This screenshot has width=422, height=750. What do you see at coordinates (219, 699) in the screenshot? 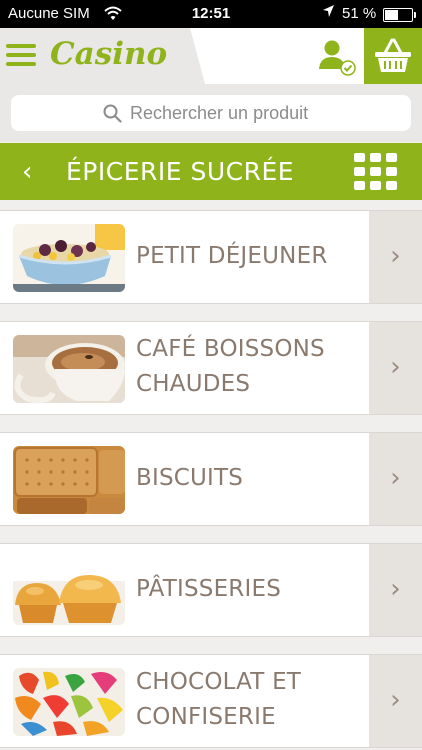
I see `list-item-label: CHOCOLAT ET CONFISERIE` at bounding box center [219, 699].